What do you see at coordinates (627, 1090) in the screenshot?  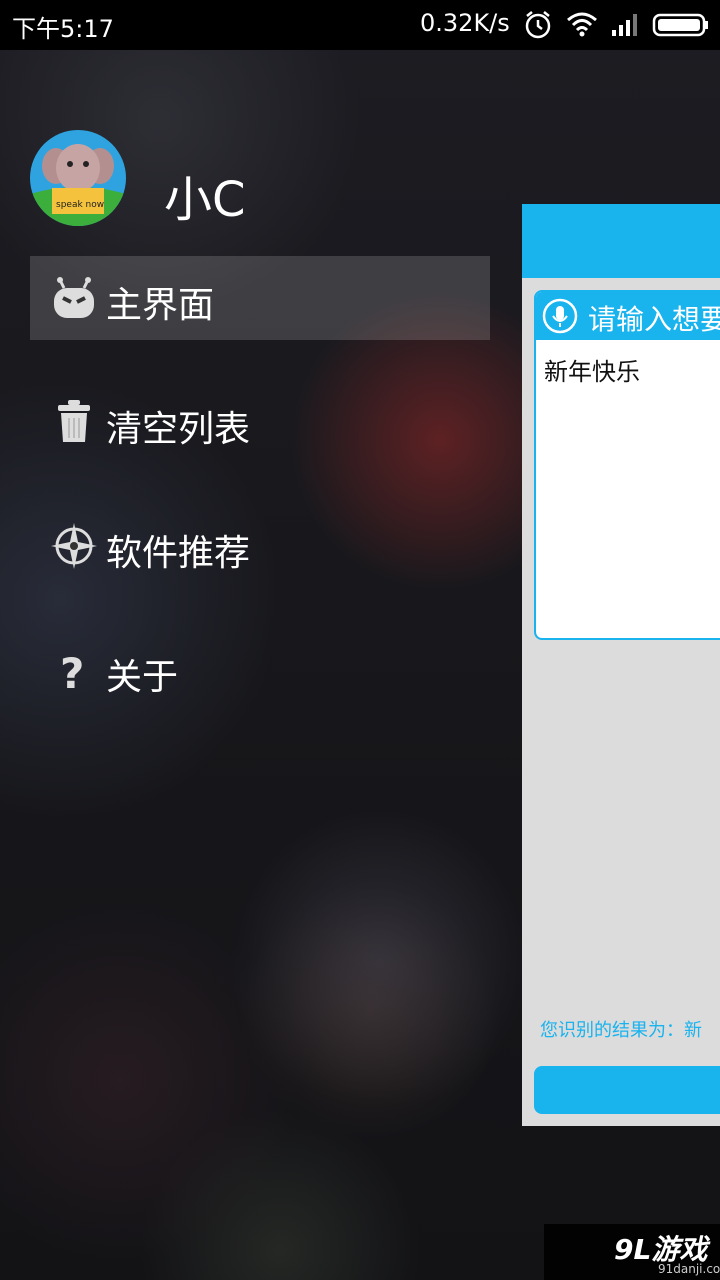 I see `action-button` at bounding box center [627, 1090].